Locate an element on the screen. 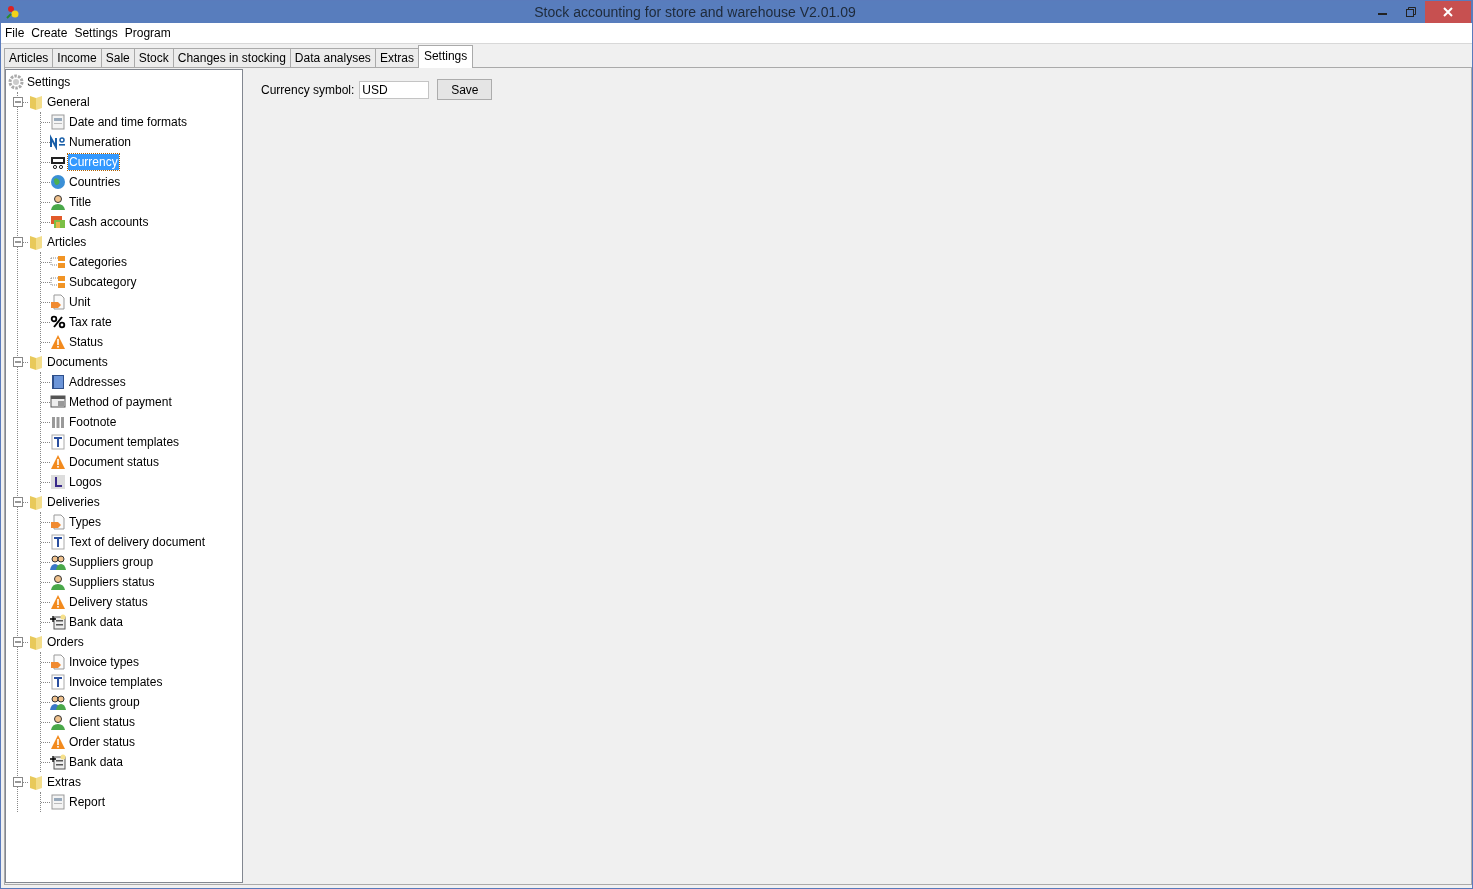 The width and height of the screenshot is (1473, 889). tree-item: Order status is located at coordinates (102, 742).